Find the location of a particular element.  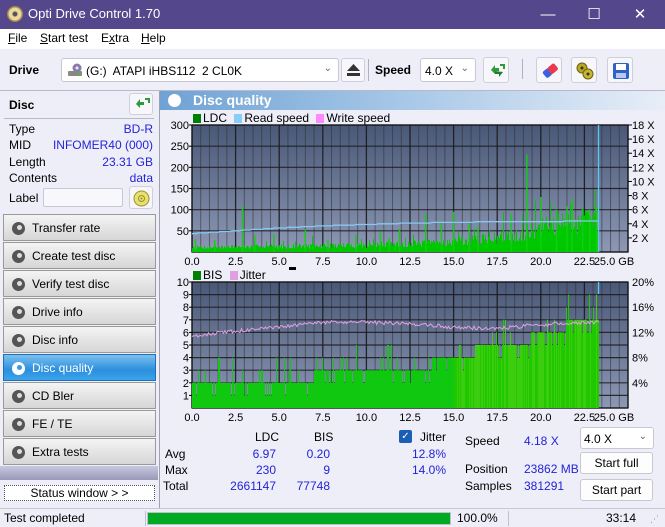

cd-bler-icon is located at coordinates (18, 396).